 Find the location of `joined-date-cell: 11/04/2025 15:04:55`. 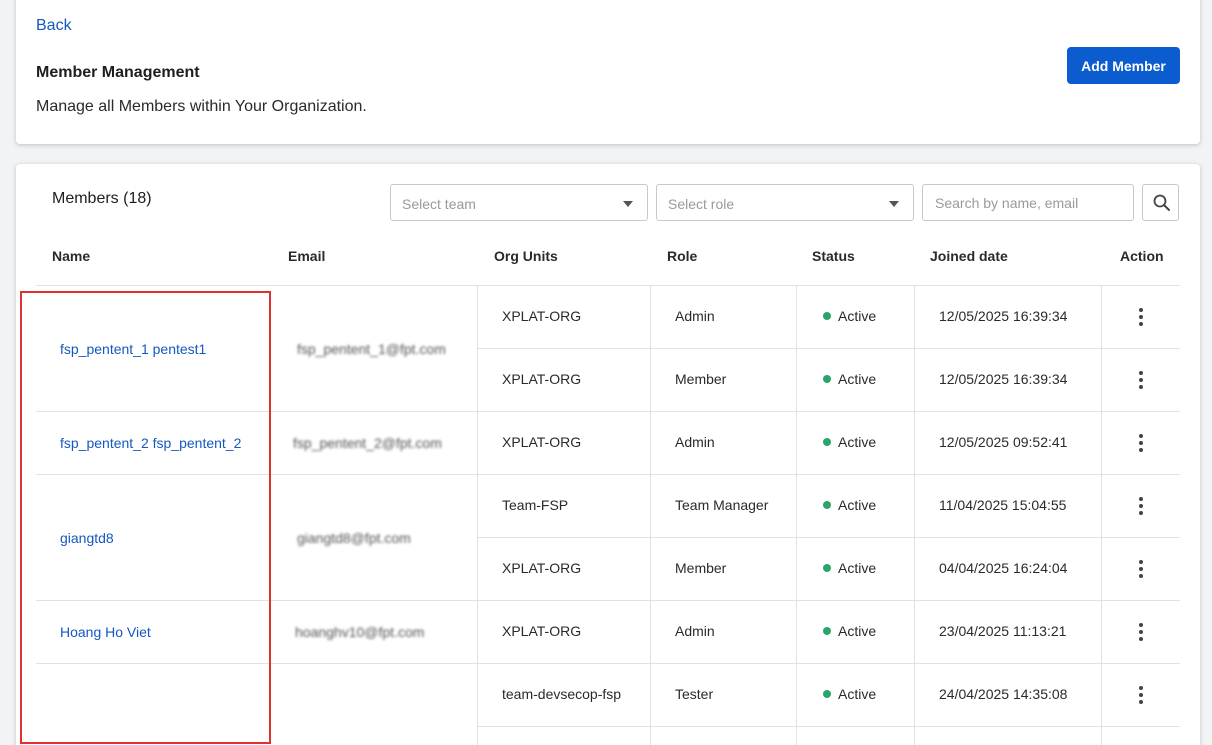

joined-date-cell: 11/04/2025 15:04:55 is located at coordinates (1003, 505).